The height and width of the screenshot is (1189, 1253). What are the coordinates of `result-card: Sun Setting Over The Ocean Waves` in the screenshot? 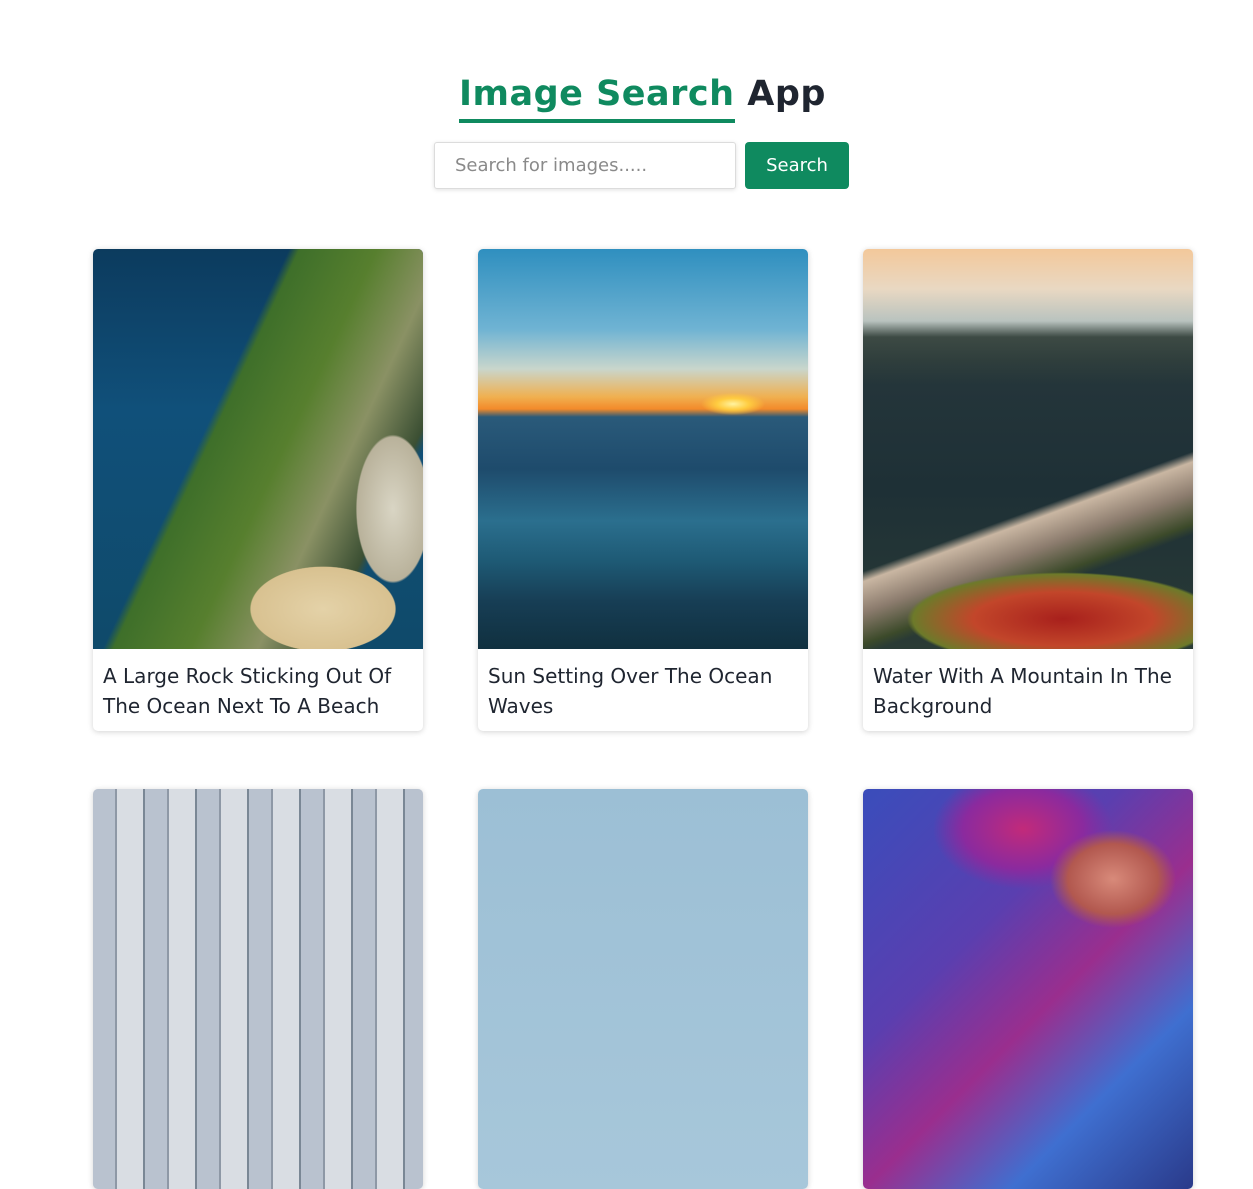 It's located at (643, 490).